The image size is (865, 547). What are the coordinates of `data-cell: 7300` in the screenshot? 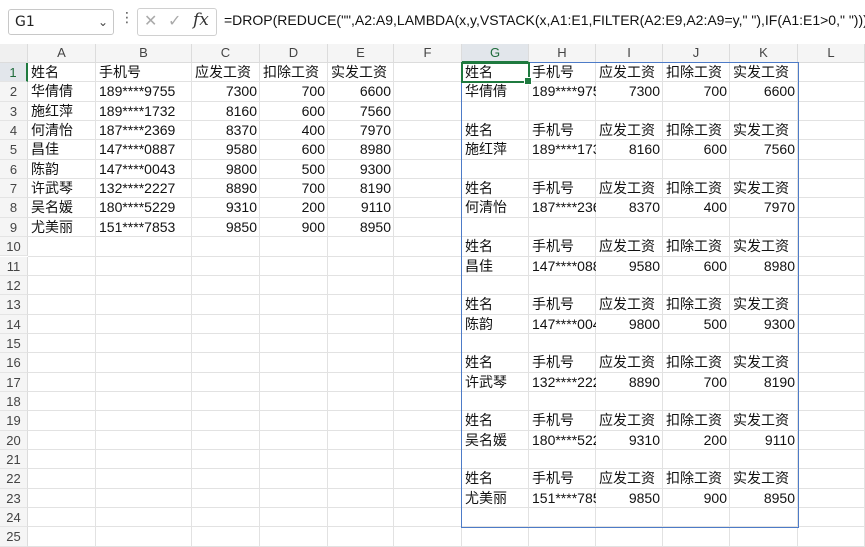 It's located at (226, 91).